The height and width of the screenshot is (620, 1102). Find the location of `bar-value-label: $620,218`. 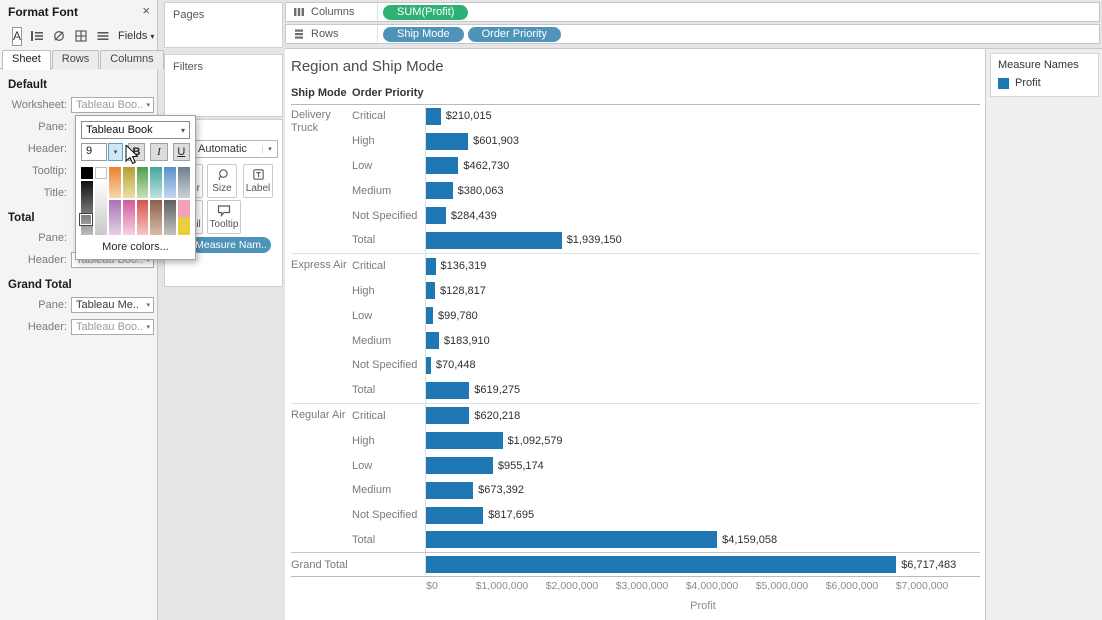

bar-value-label: $620,218 is located at coordinates (497, 415).